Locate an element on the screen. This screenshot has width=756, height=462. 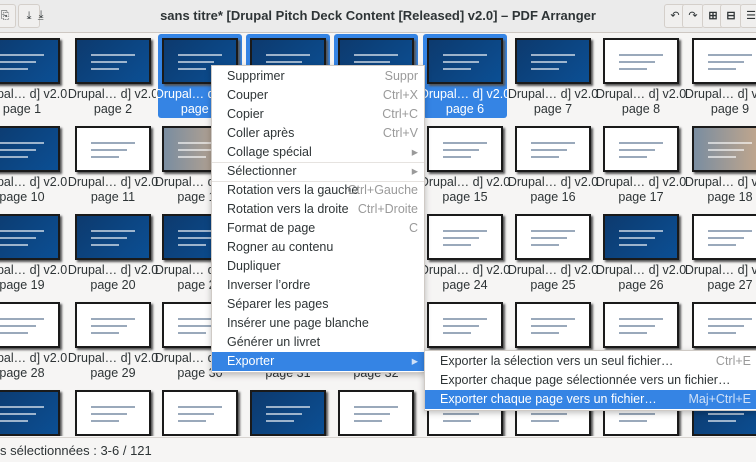
page-thumbnail-15: Drupal… d] v2.0 page 15 is located at coordinates (465, 164).